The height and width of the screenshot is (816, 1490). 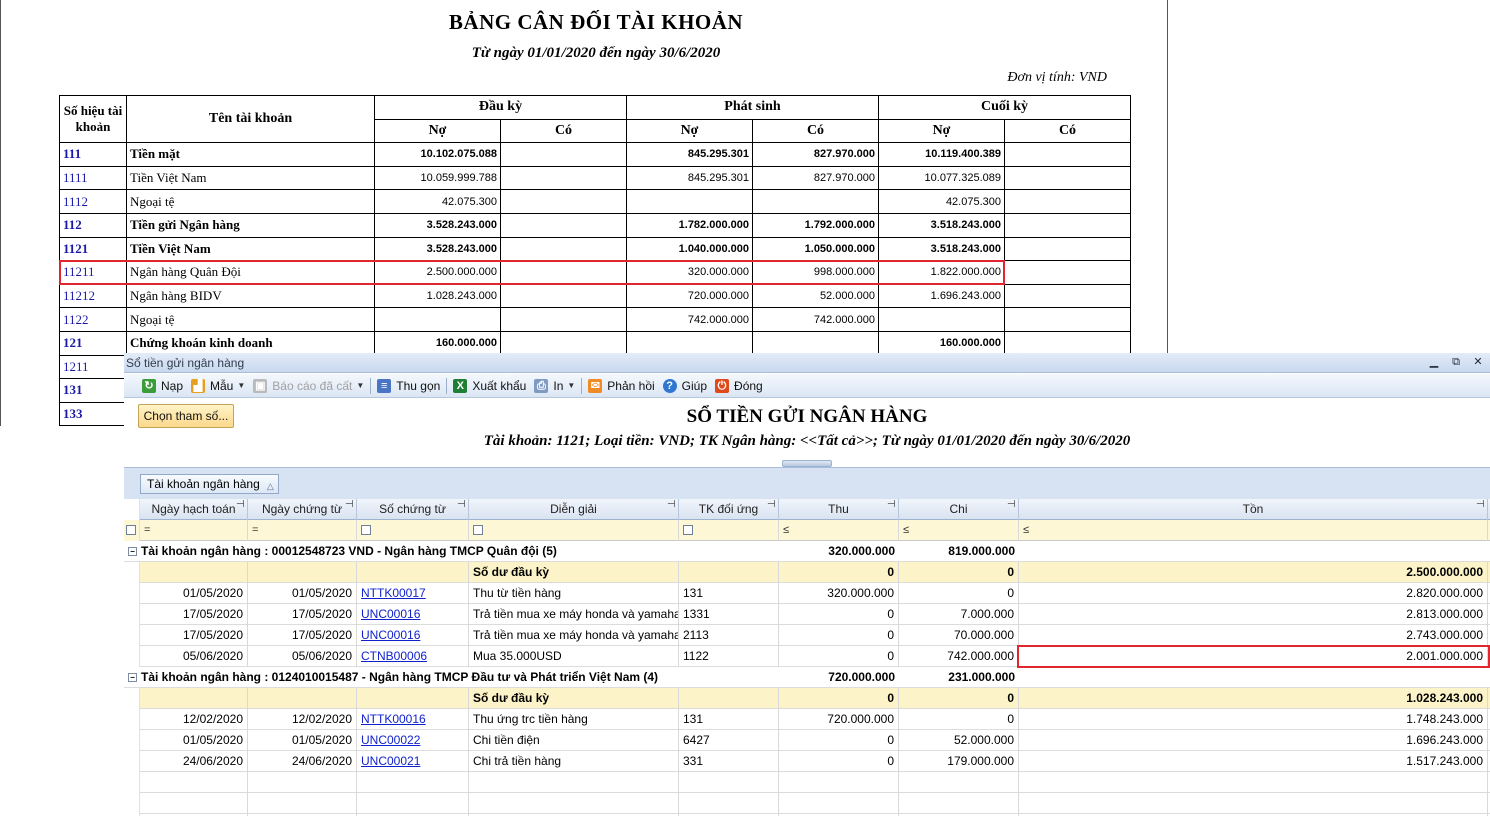 What do you see at coordinates (729, 509) in the screenshot?
I see `col-header-contra-account: TK đối ứng` at bounding box center [729, 509].